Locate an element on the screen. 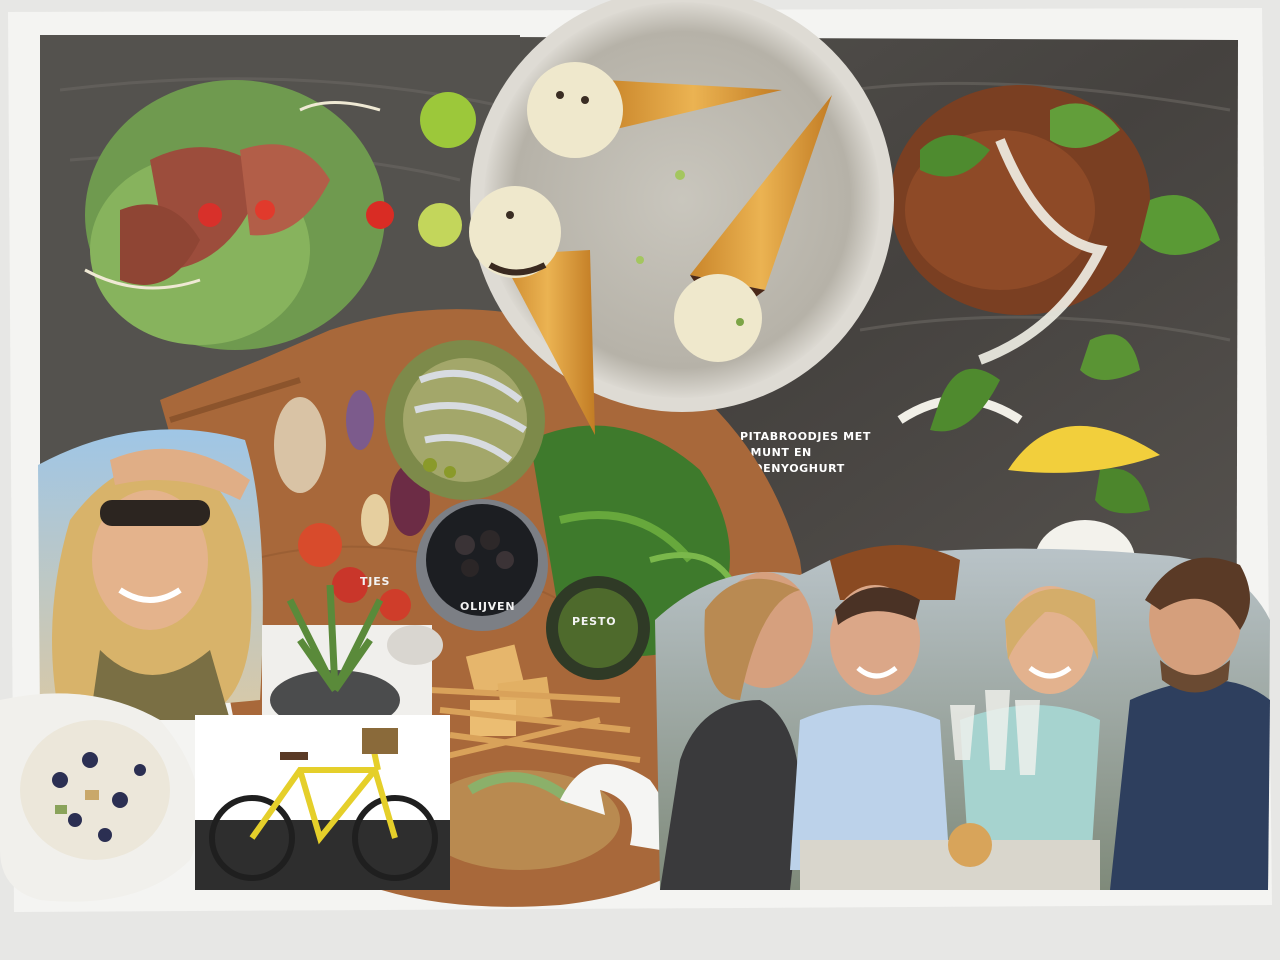 The height and width of the screenshot is (960, 1280). pesto-bowl: PESTO is located at coordinates (598, 628).